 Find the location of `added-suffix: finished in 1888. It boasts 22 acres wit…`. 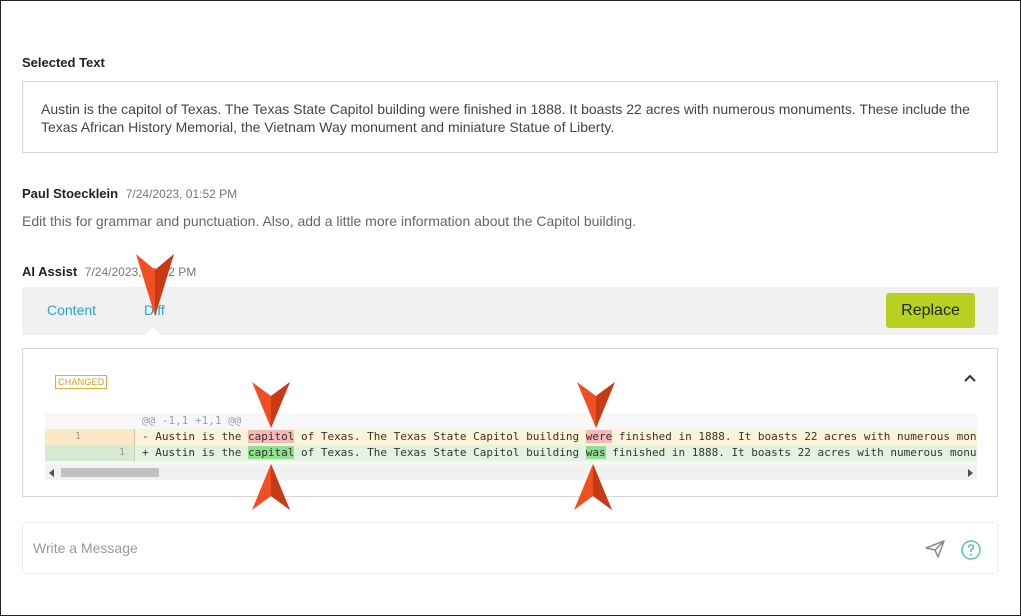

added-suffix: finished in 1888. It boasts 22 acres wit… is located at coordinates (791, 452).